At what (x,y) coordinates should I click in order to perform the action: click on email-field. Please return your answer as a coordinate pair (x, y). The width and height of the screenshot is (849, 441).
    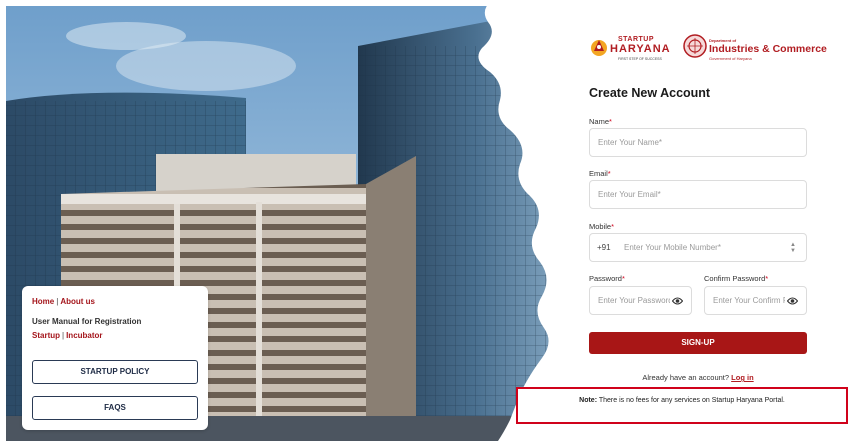
    Looking at the image, I should click on (698, 194).